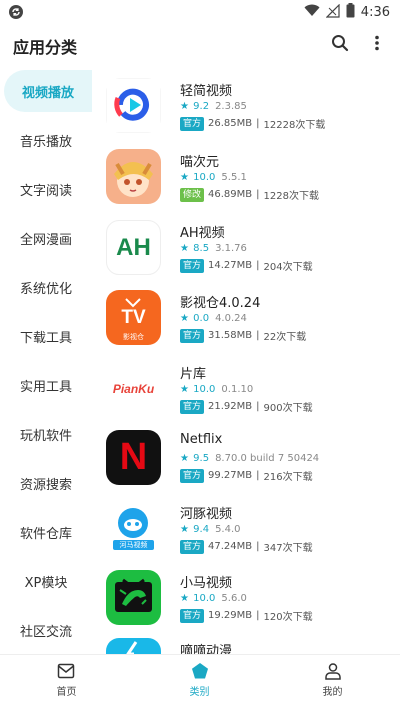 The height and width of the screenshot is (701, 400). I want to click on sidebar-item-music: 音乐播放, so click(46, 140).